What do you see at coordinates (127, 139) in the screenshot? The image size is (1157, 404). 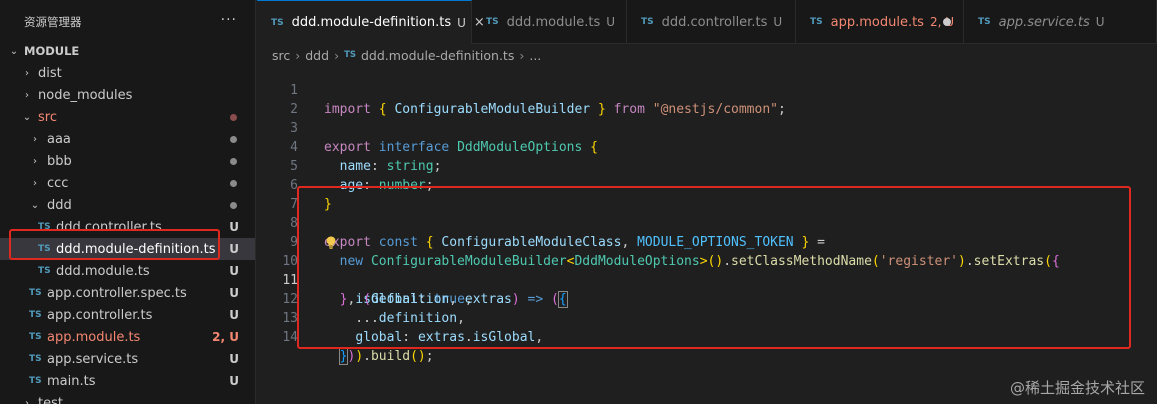 I see `tree-item-aaa: › aaa` at bounding box center [127, 139].